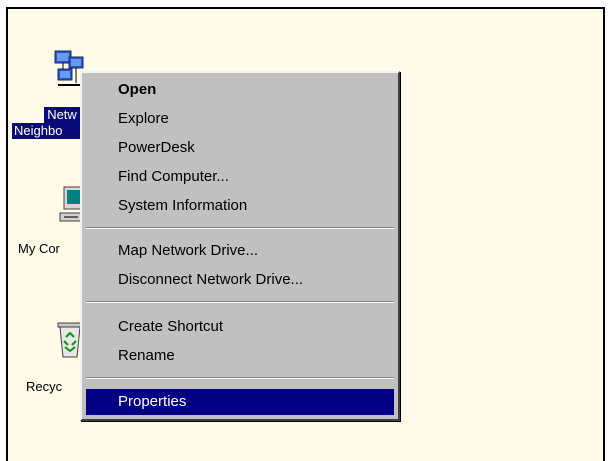 Image resolution: width=609 pixels, height=461 pixels. I want to click on network-neighborhood-label-line1: Netw, so click(62, 115).